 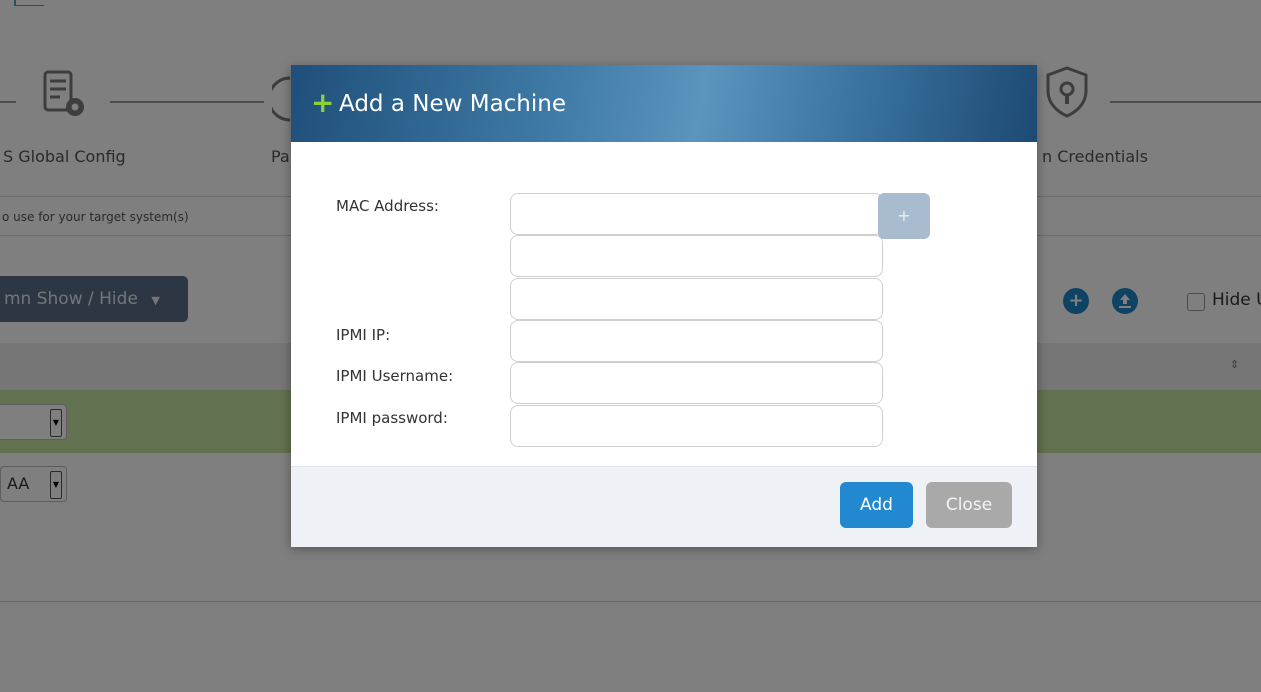 What do you see at coordinates (696, 383) in the screenshot?
I see `ipmi-username-input` at bounding box center [696, 383].